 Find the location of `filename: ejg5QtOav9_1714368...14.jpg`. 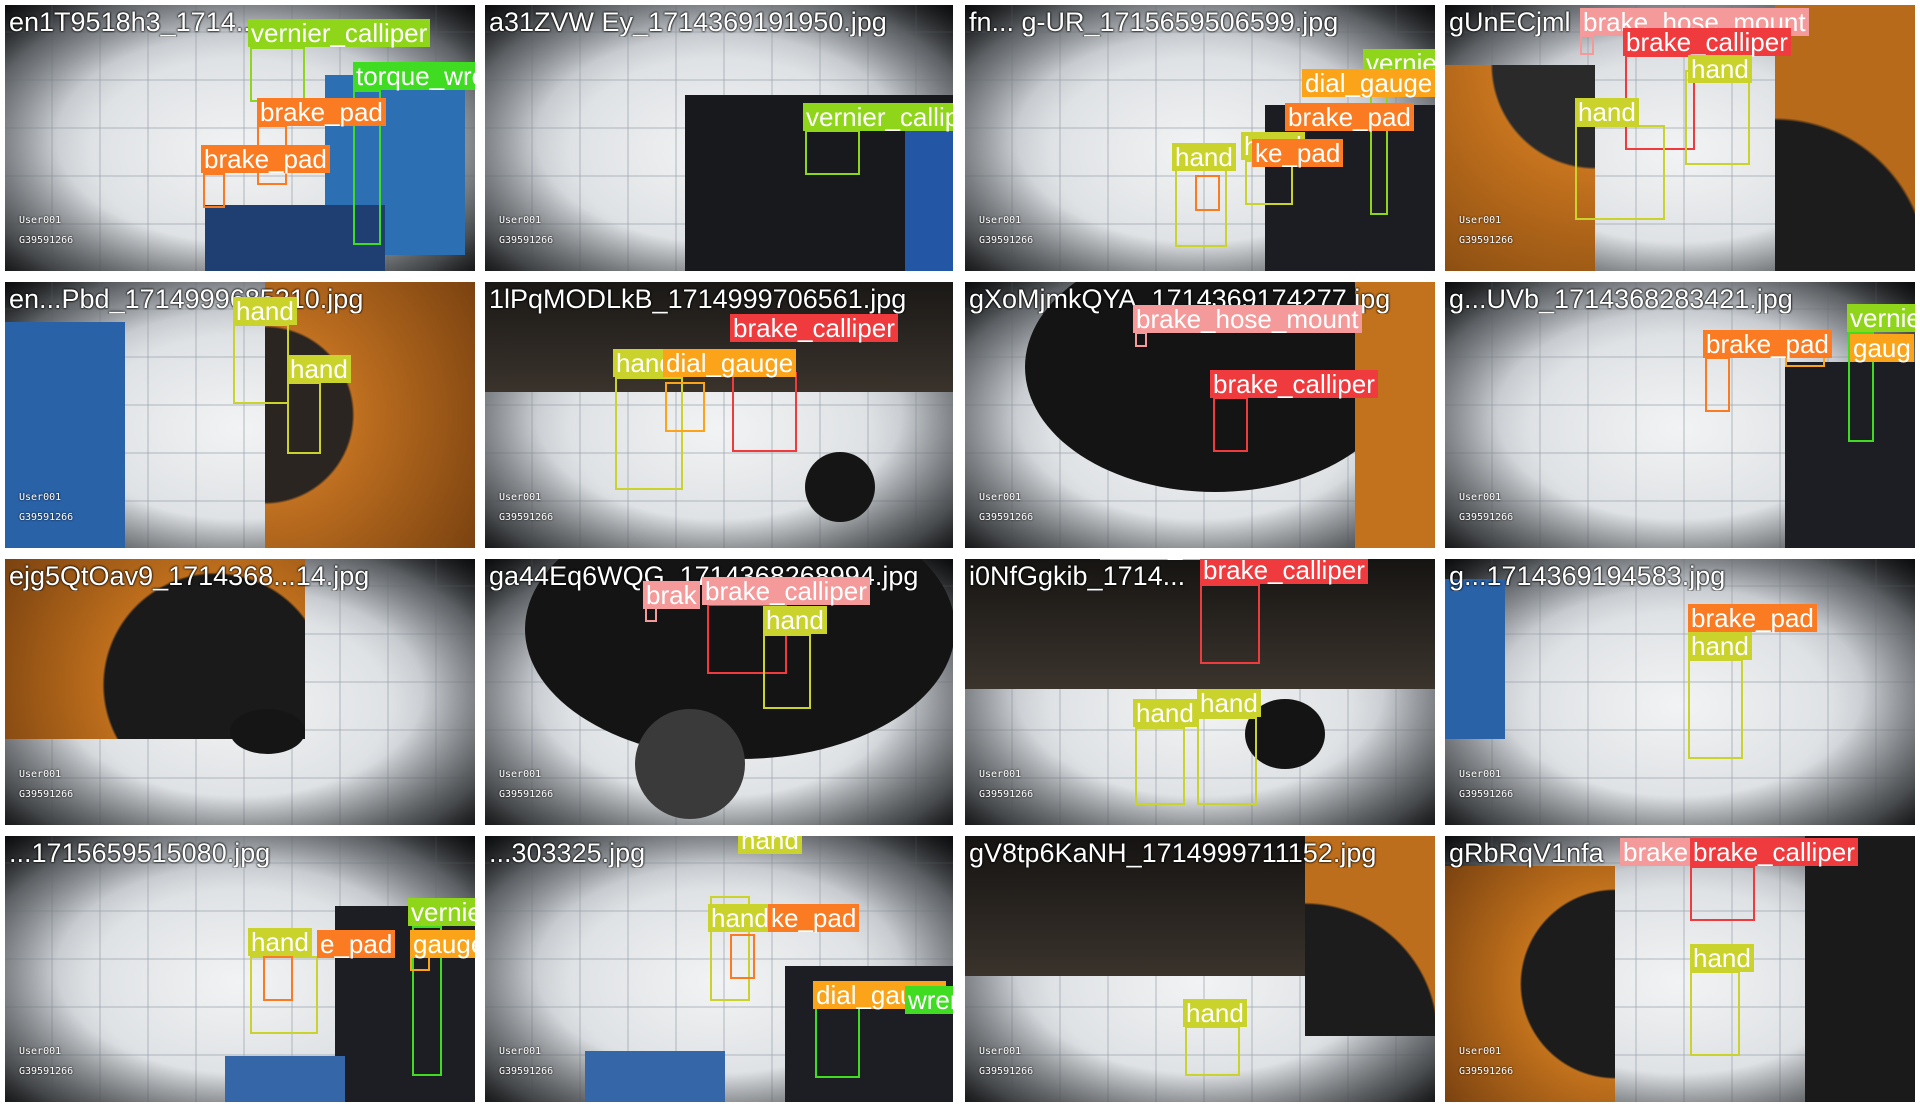

filename: ejg5QtOav9_1714368...14.jpg is located at coordinates (189, 576).